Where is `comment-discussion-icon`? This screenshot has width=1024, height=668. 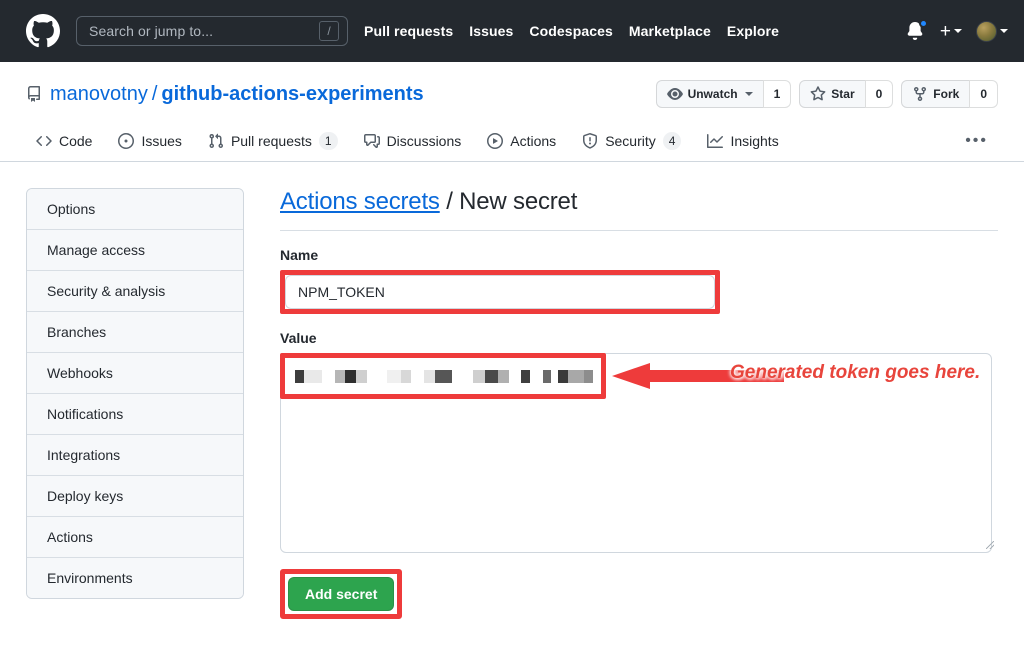
comment-discussion-icon is located at coordinates (371, 141).